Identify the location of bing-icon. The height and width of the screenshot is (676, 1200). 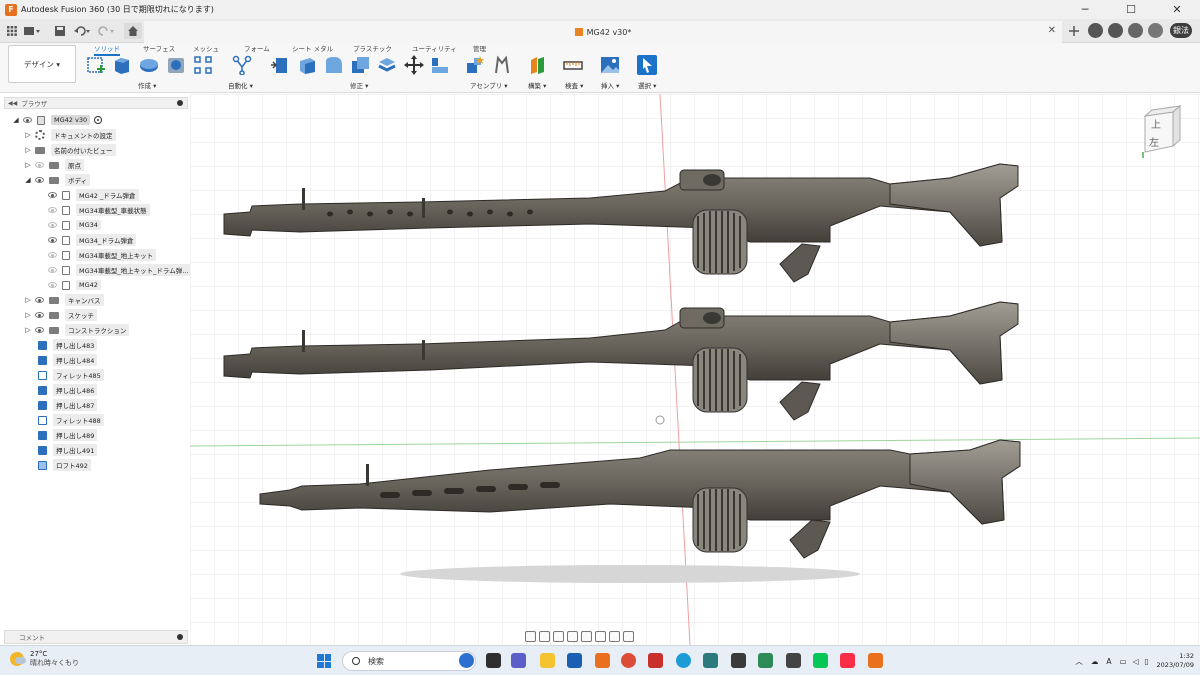
(466, 660).